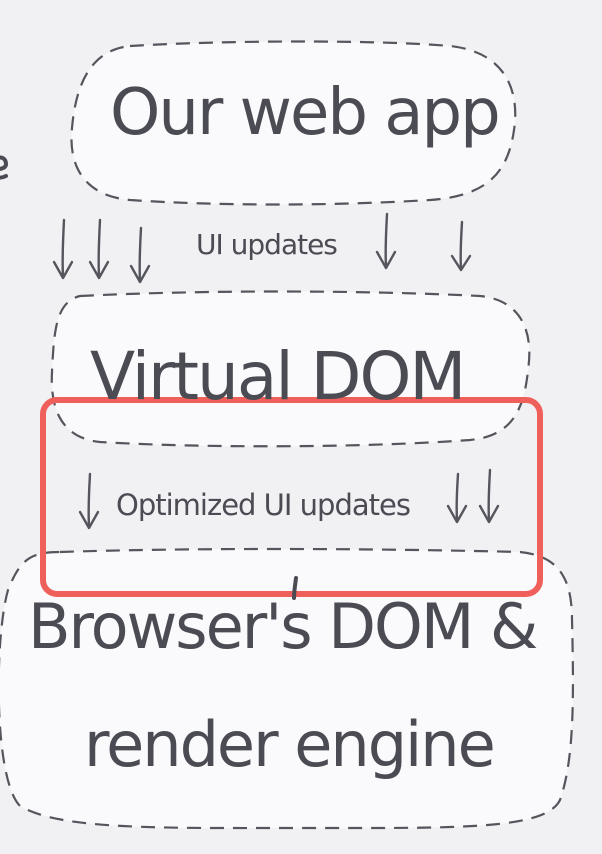 The width and height of the screenshot is (602, 854). What do you see at coordinates (305, 113) in the screenshot?
I see `box-app-label: Our web app` at bounding box center [305, 113].